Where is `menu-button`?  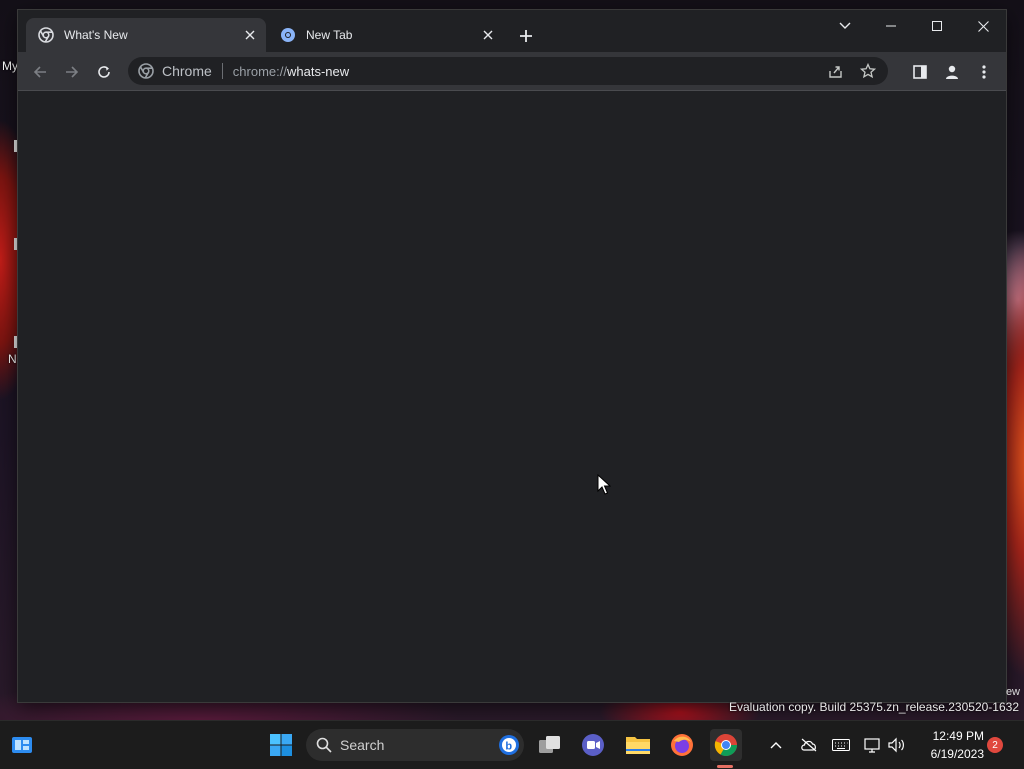
menu-button is located at coordinates (984, 72).